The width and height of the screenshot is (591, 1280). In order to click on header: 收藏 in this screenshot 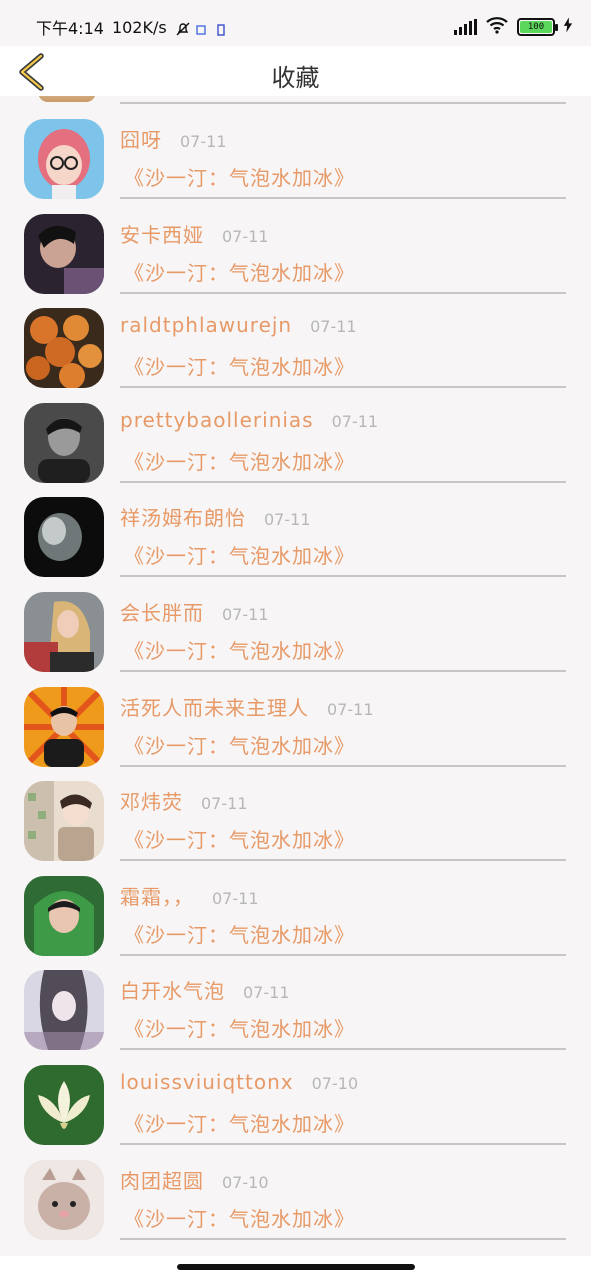, I will do `click(295, 71)`.